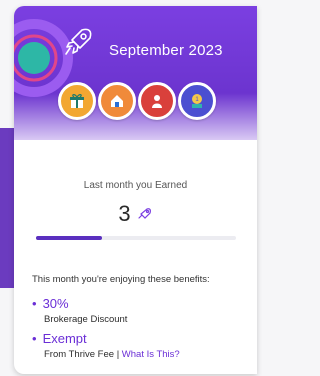  I want to click on background-stripe, so click(7, 208).